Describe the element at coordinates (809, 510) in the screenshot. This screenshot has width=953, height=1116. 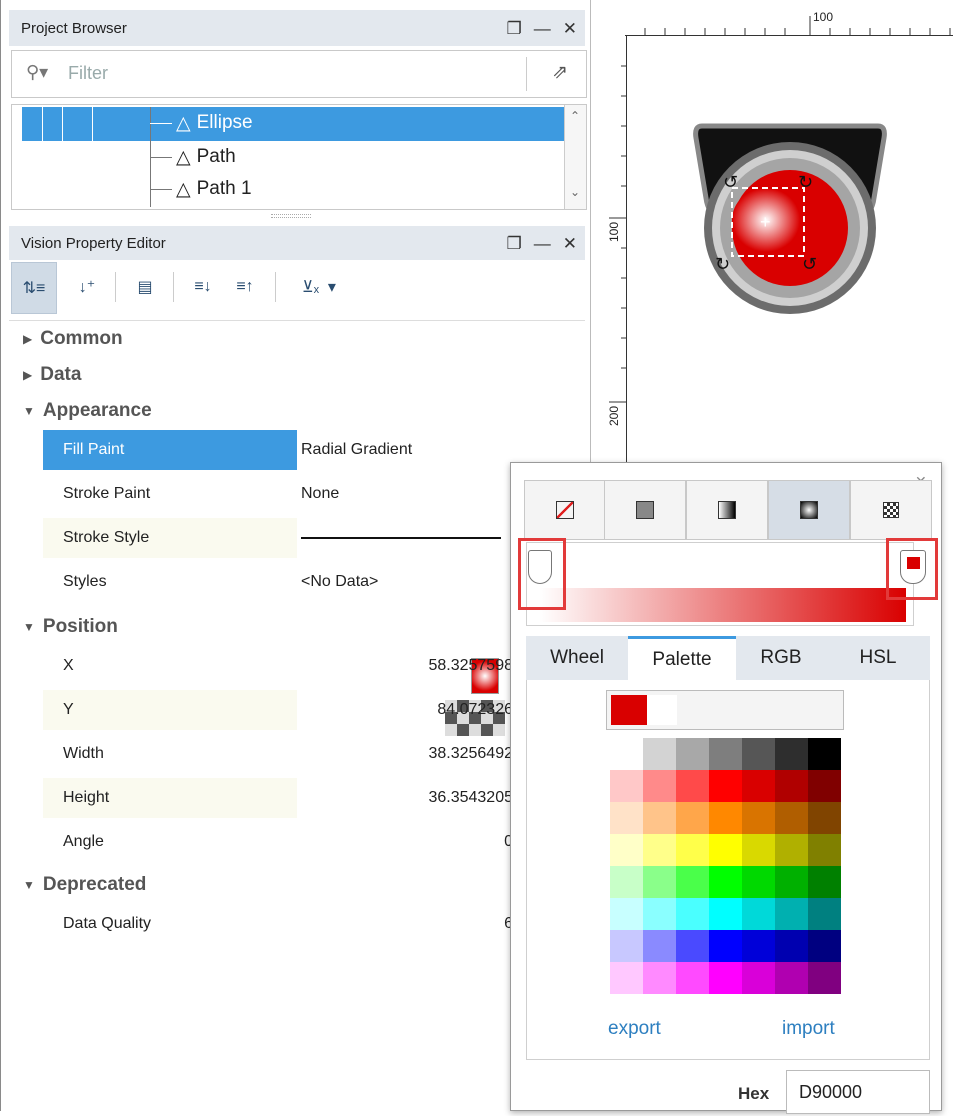
I see `radial-gradient-tab` at that location.